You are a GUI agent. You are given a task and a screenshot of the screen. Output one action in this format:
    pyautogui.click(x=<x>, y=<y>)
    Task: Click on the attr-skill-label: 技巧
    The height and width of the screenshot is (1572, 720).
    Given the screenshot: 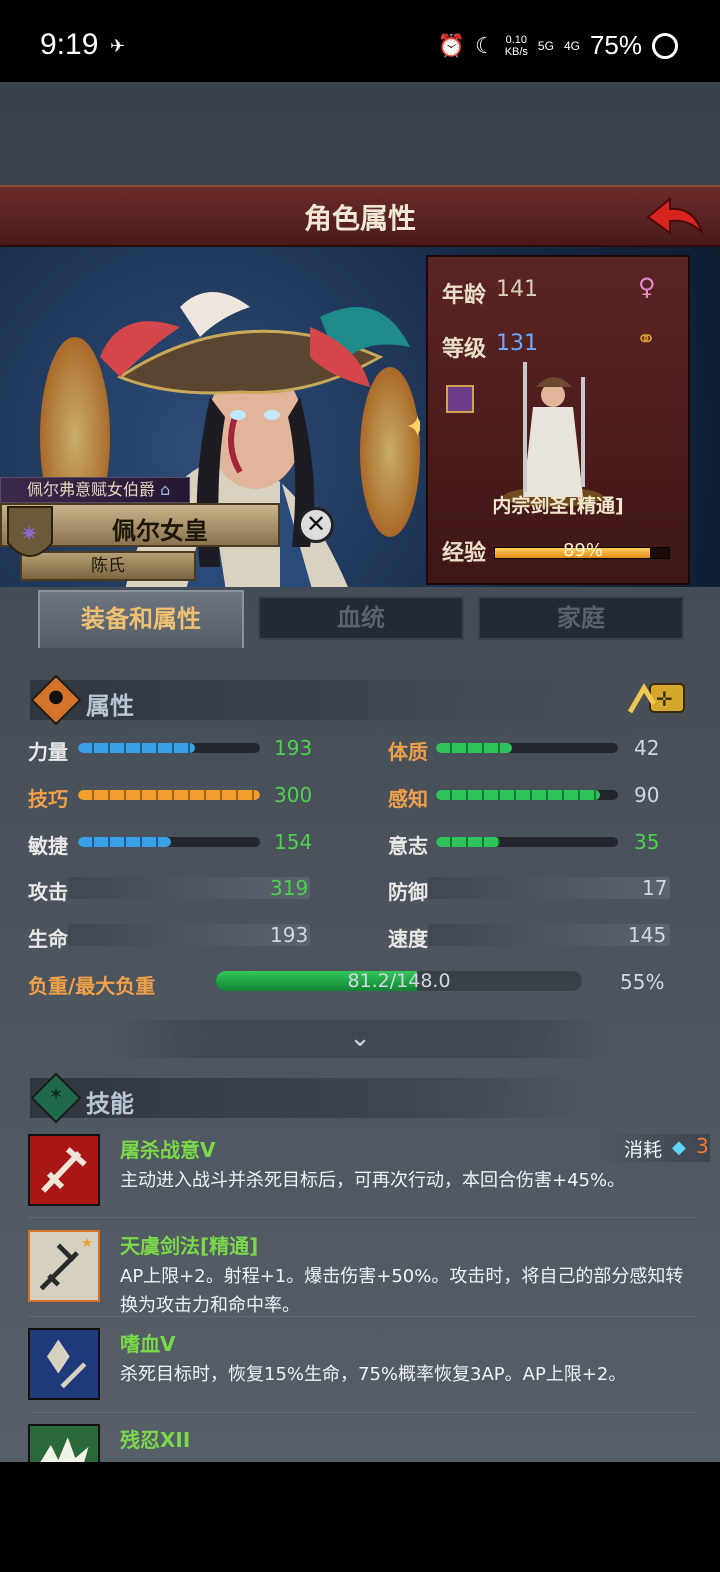 What is the action you would take?
    pyautogui.click(x=48, y=799)
    